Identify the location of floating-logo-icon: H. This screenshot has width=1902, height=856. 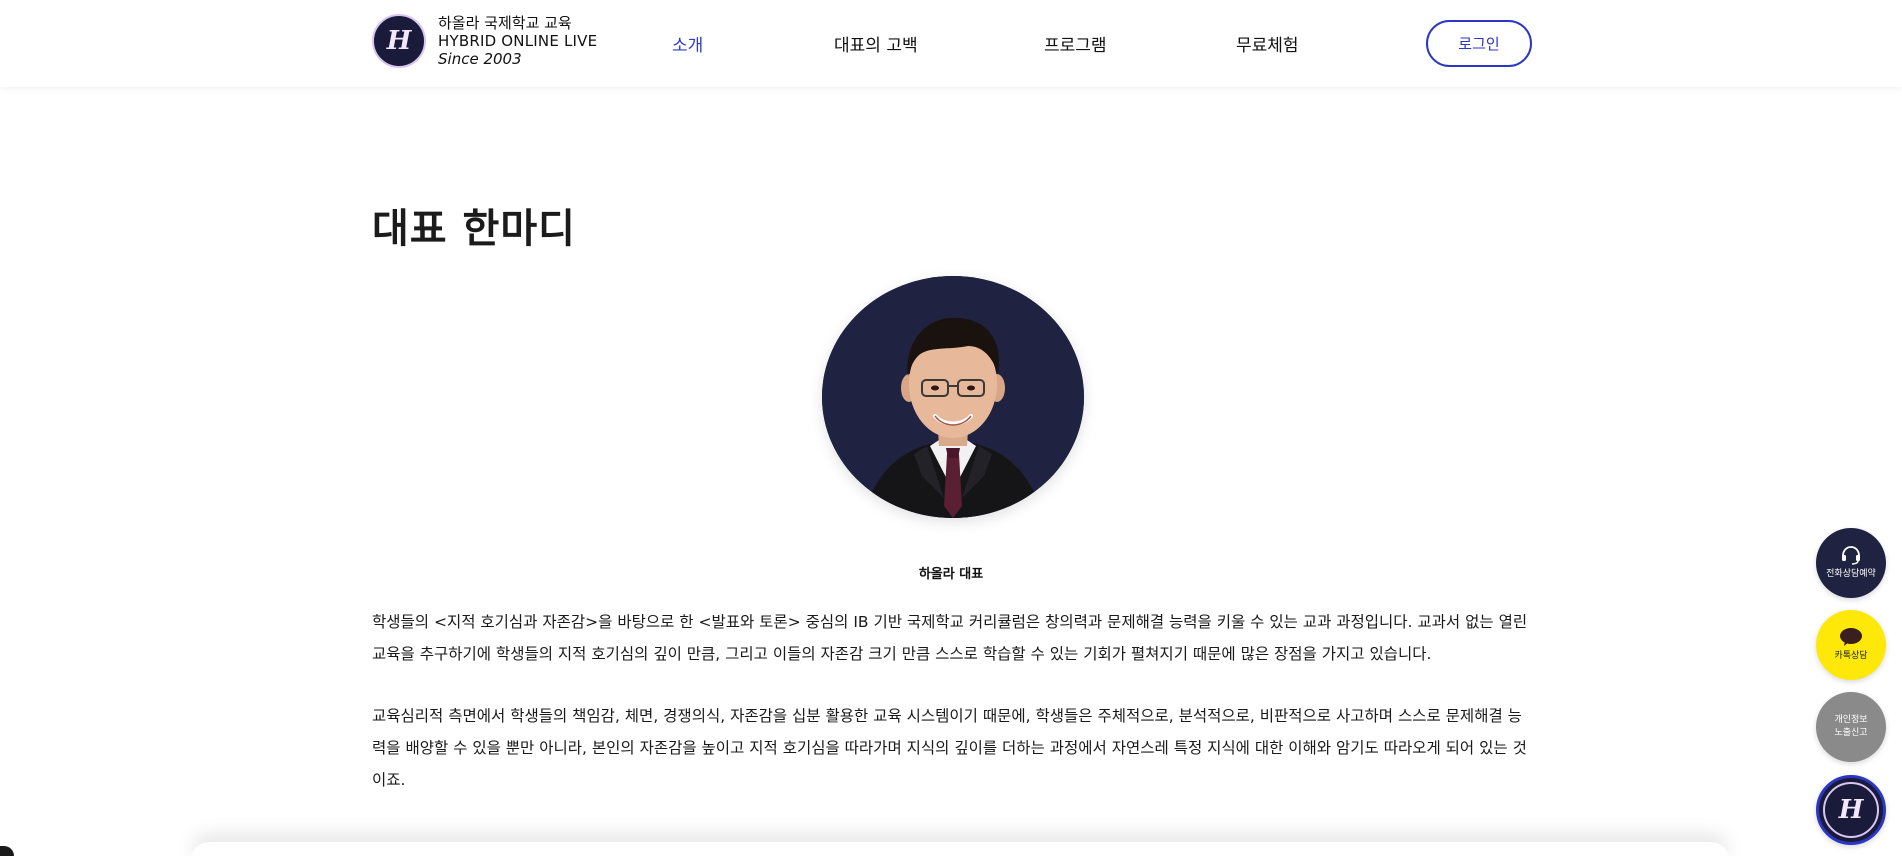
(1851, 810).